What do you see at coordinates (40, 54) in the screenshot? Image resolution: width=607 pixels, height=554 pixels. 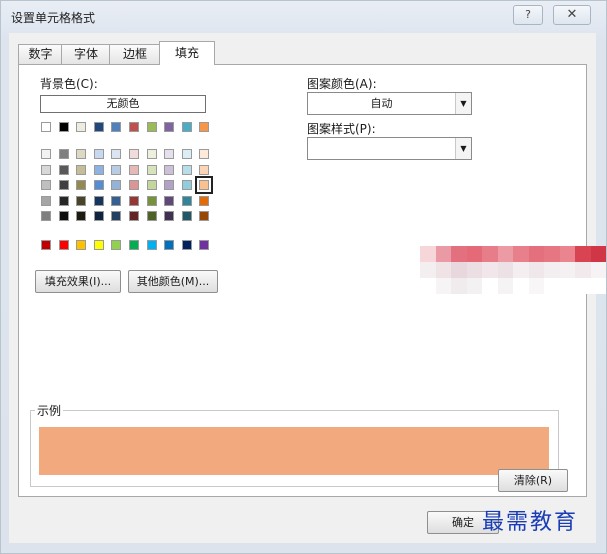 I see `tab-number: 数字` at bounding box center [40, 54].